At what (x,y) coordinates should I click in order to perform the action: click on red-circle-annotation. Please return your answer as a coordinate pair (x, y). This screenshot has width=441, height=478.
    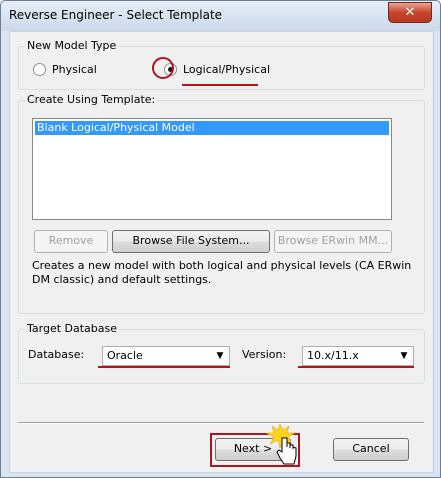
    Looking at the image, I should click on (163, 68).